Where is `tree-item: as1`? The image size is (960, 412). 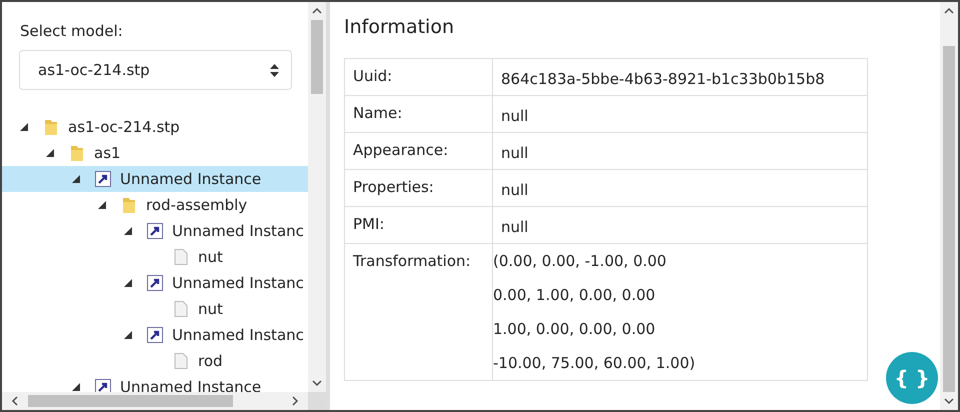
tree-item: as1 is located at coordinates (155, 153).